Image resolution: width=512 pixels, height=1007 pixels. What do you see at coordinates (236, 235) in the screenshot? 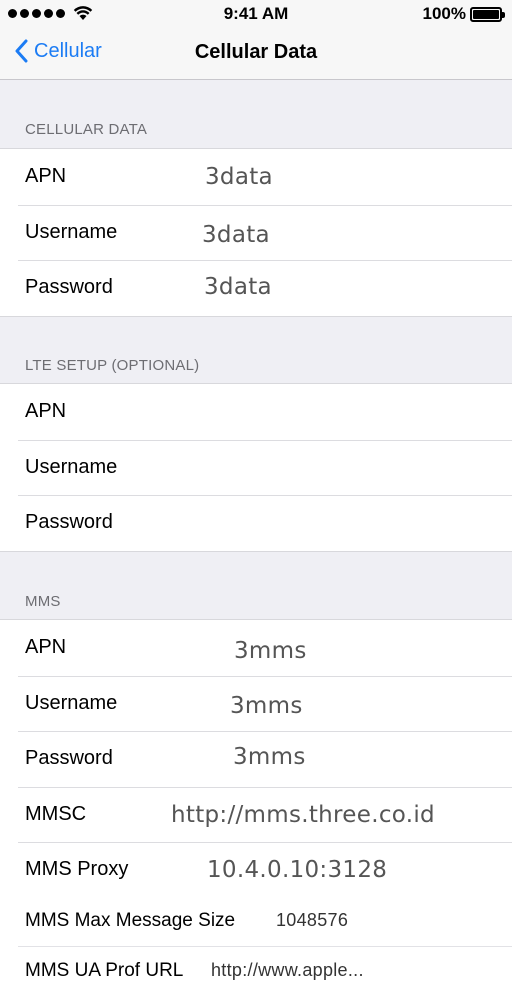
I see `cellular-username-field: 3data` at bounding box center [236, 235].